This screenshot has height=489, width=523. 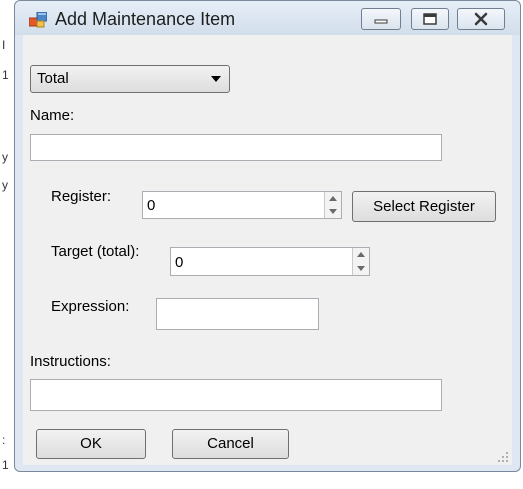 What do you see at coordinates (237, 314) in the screenshot?
I see `expression-input` at bounding box center [237, 314].